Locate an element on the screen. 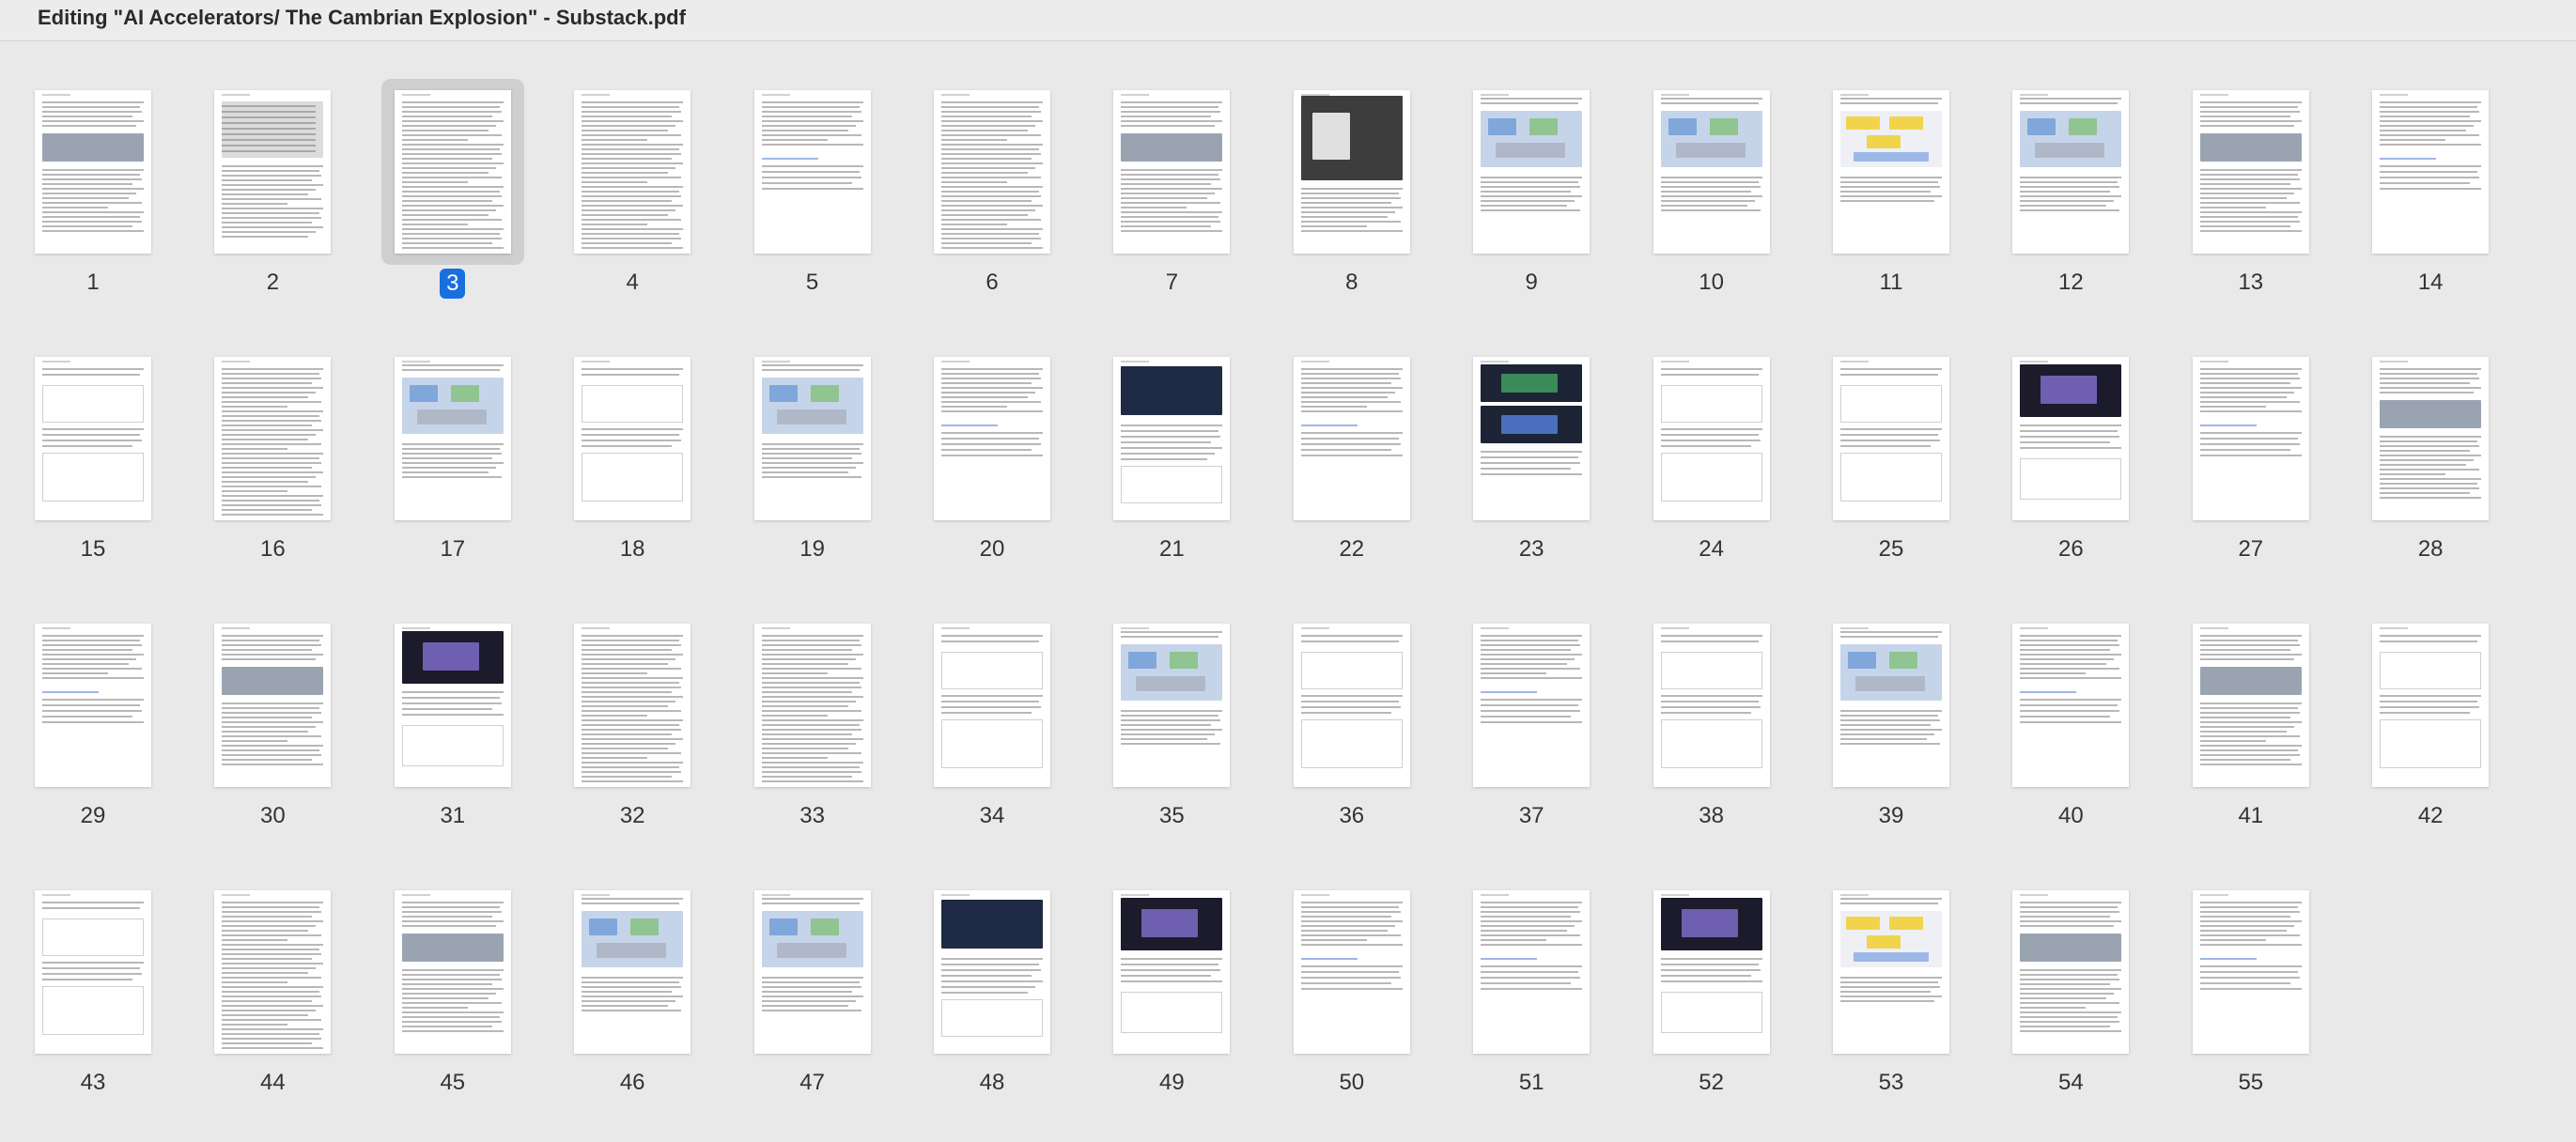 Image resolution: width=2576 pixels, height=1142 pixels. page-thumbnail-24: 24 is located at coordinates (1711, 439).